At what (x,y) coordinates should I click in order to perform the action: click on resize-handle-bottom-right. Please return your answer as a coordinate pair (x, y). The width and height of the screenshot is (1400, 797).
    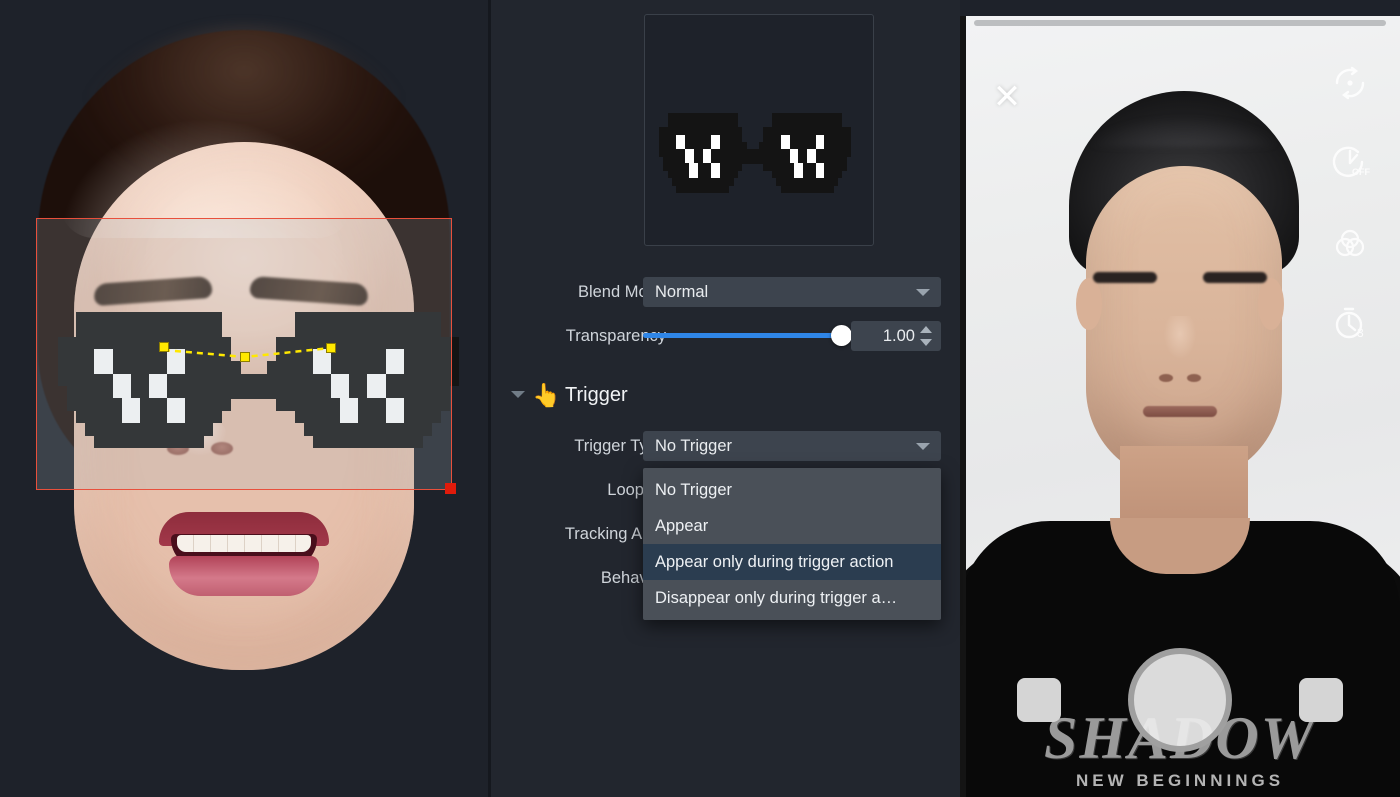
    Looking at the image, I should click on (450, 488).